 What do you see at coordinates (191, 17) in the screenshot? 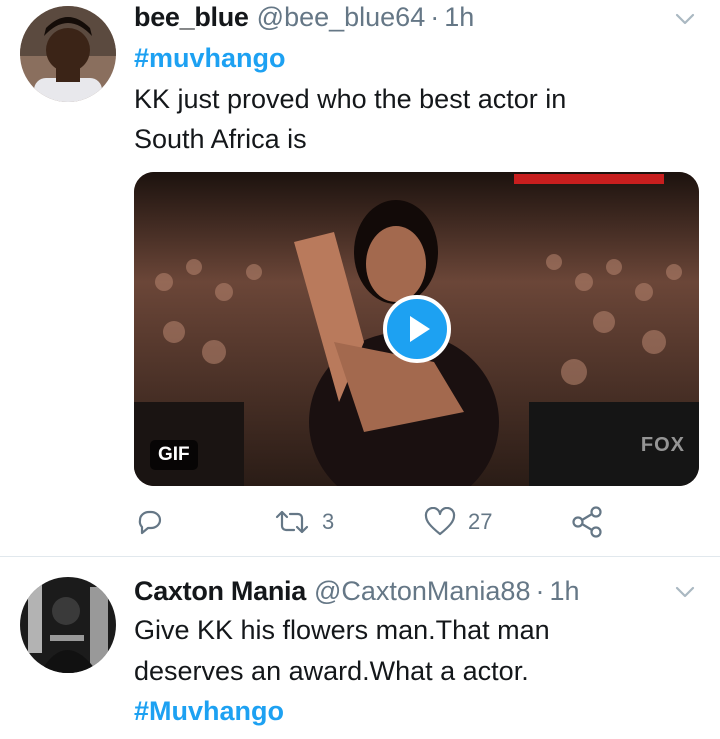
I see `author-name: bee_blue` at bounding box center [191, 17].